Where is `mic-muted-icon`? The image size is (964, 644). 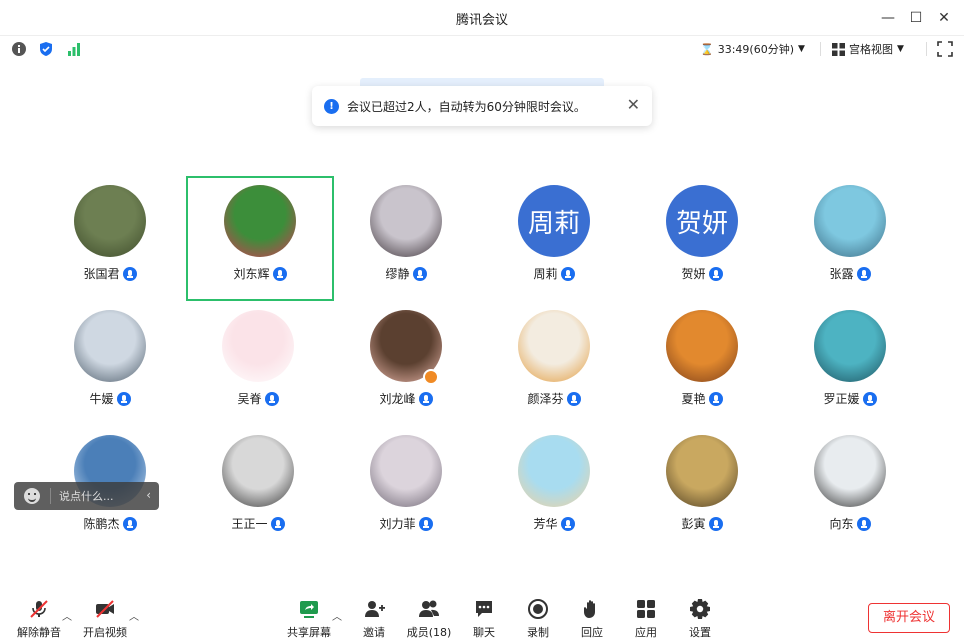 mic-muted-icon is located at coordinates (39, 609).